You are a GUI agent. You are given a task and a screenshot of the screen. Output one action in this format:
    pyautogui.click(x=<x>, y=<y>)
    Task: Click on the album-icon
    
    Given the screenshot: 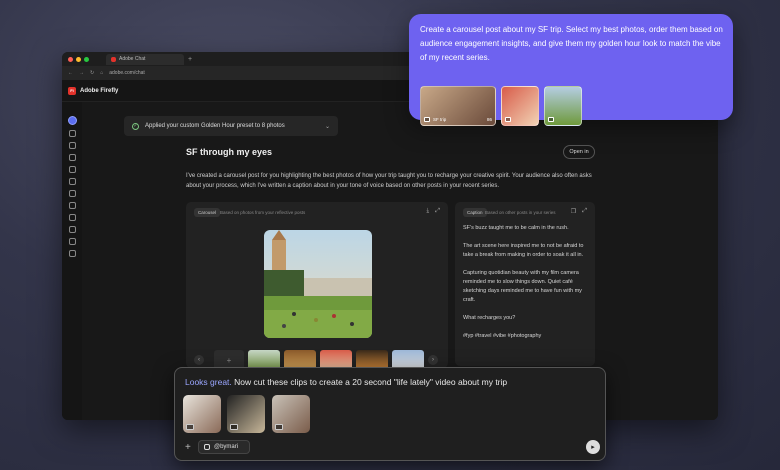 What is the action you would take?
    pyautogui.click(x=427, y=119)
    